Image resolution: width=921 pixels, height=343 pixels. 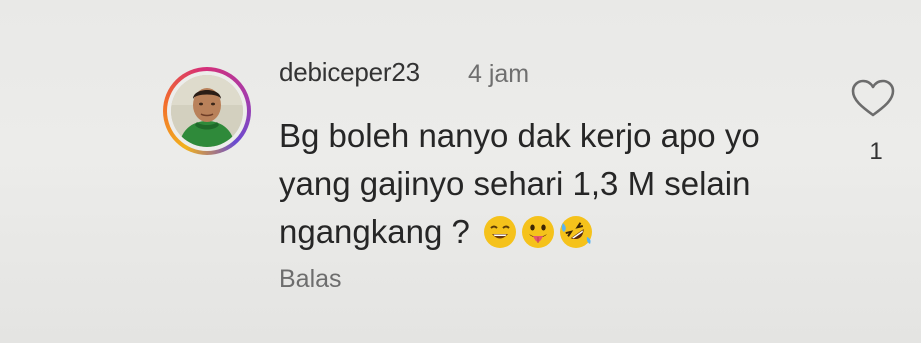 I want to click on comment-line-last: ngangkang ?, so click(x=559, y=232).